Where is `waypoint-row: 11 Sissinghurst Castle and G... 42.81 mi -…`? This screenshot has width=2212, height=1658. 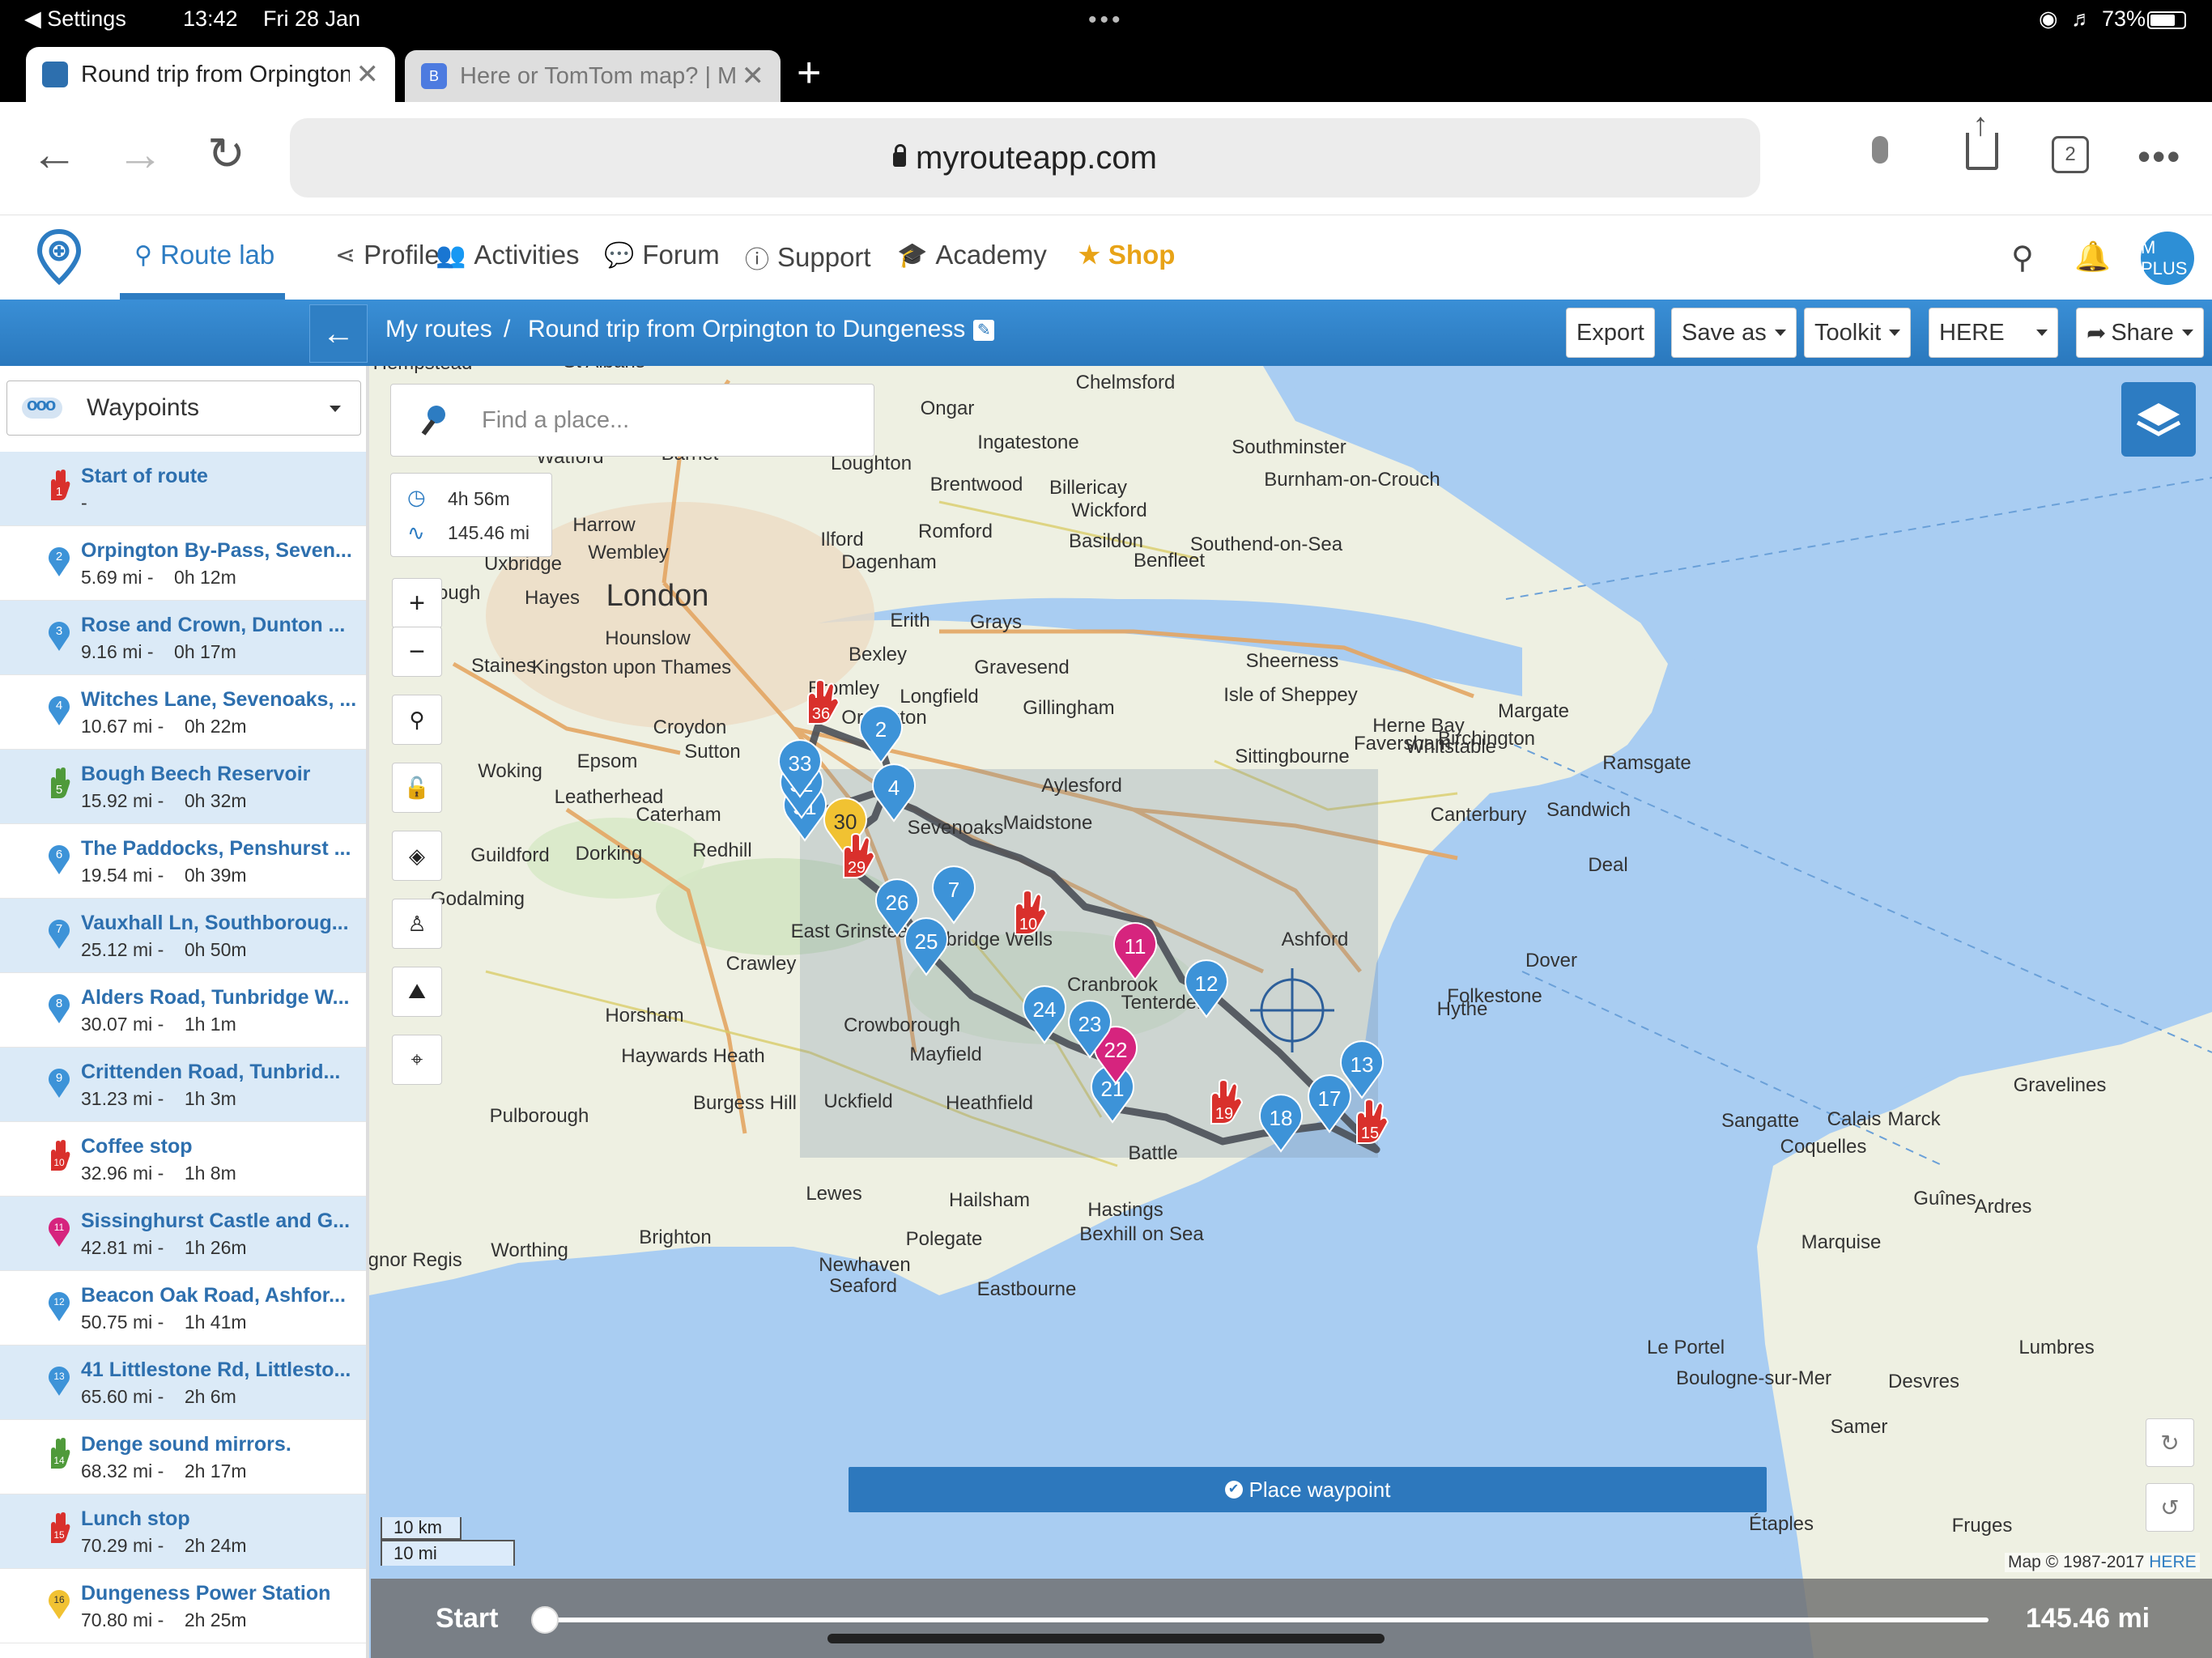 waypoint-row: 11 Sissinghurst Castle and G... 42.81 mi -… is located at coordinates (183, 1234).